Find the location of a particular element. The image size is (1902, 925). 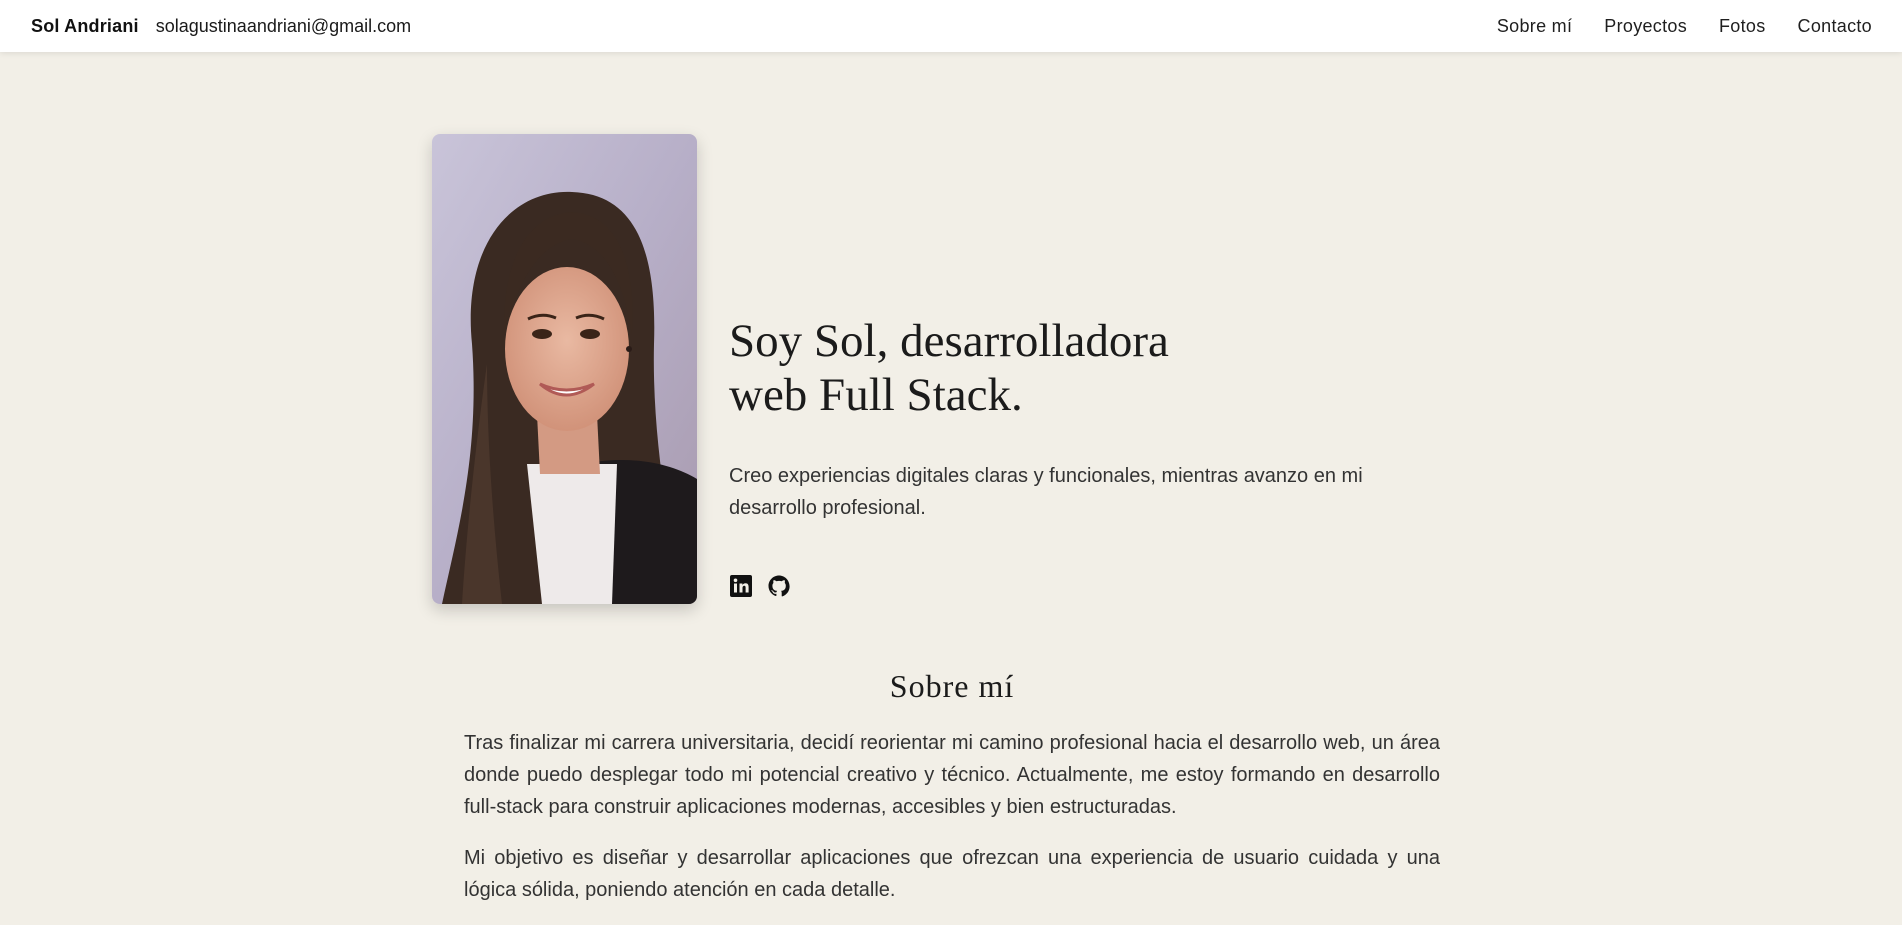

nav-link-sobre-mi: Sobre mí is located at coordinates (1534, 26).